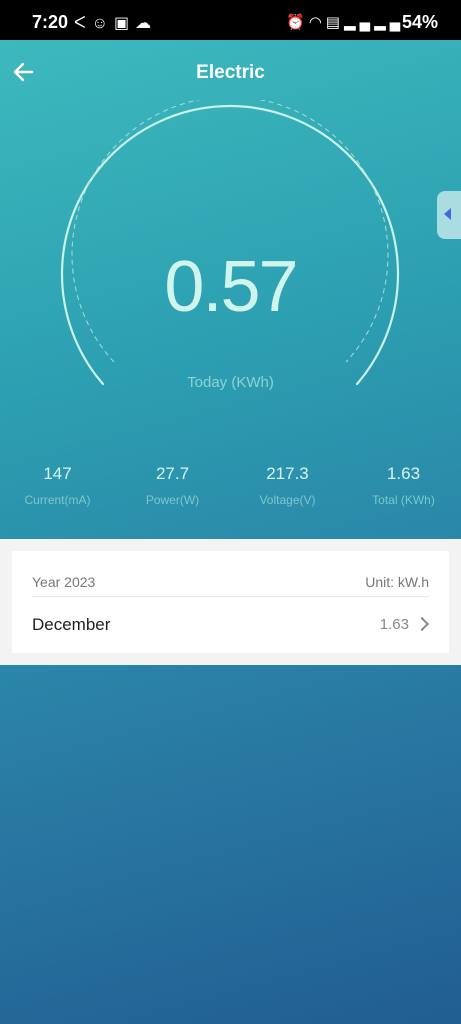  I want to click on stat-voltage: 217.3 Voltage(V), so click(287, 485).